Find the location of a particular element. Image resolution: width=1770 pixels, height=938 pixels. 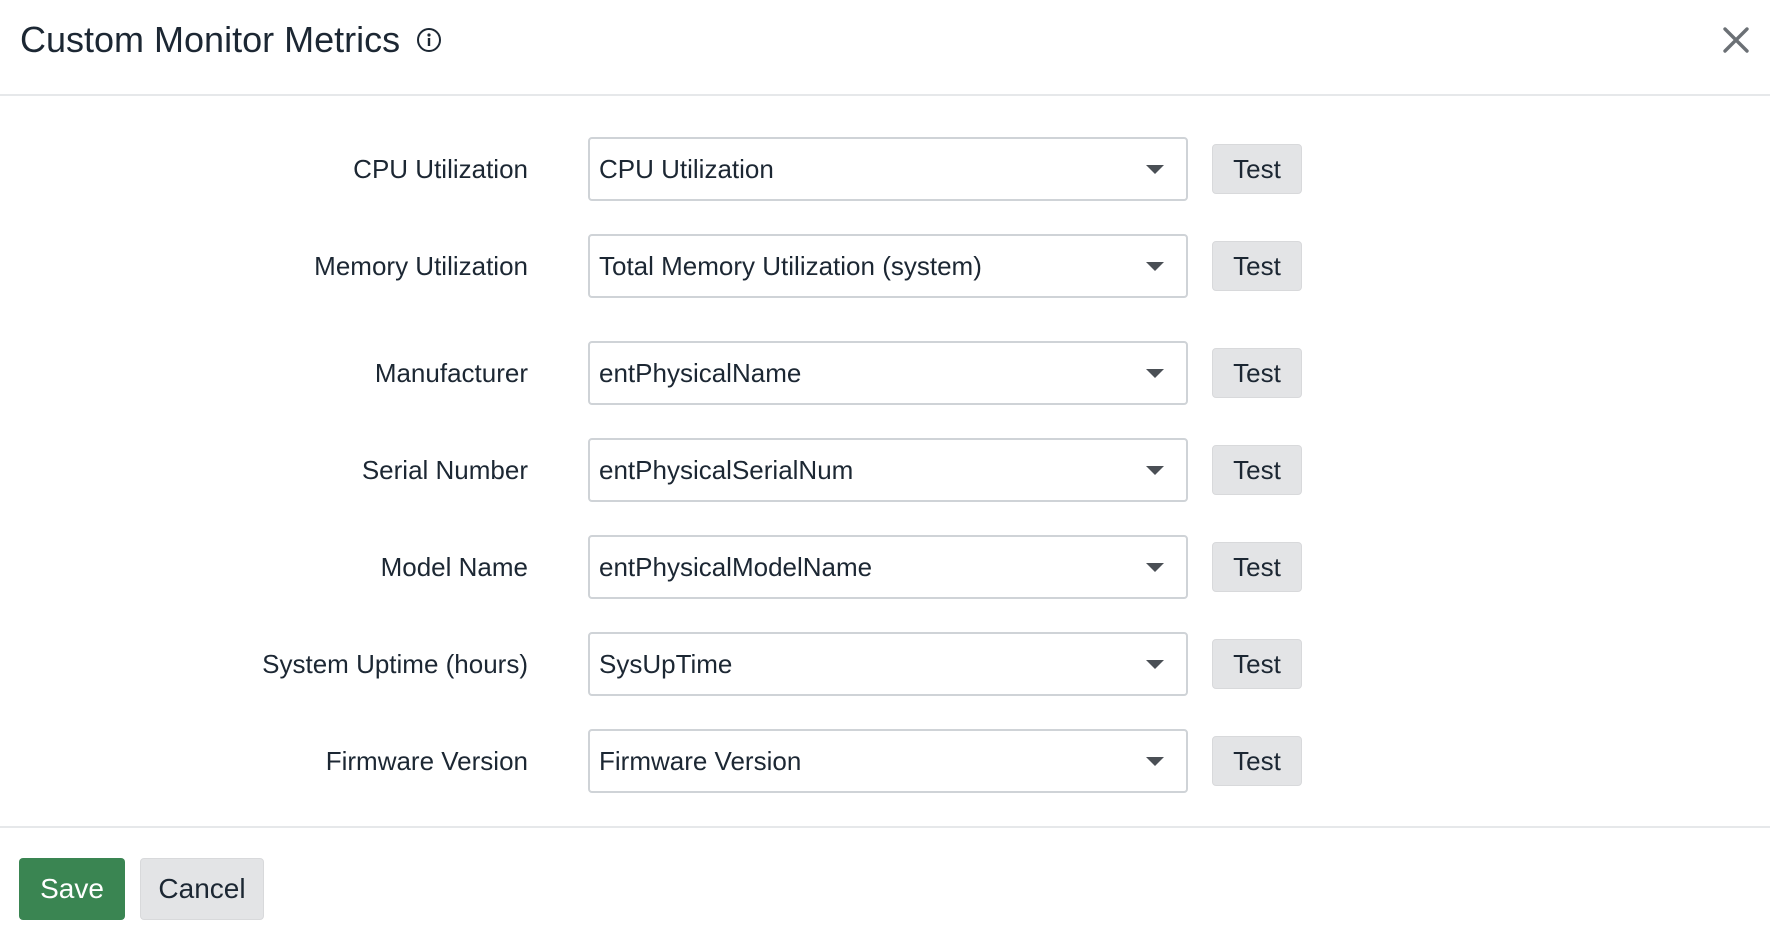

metric-row-manufacturer: Manufacturer entPhysicalName Test is located at coordinates (885, 373).